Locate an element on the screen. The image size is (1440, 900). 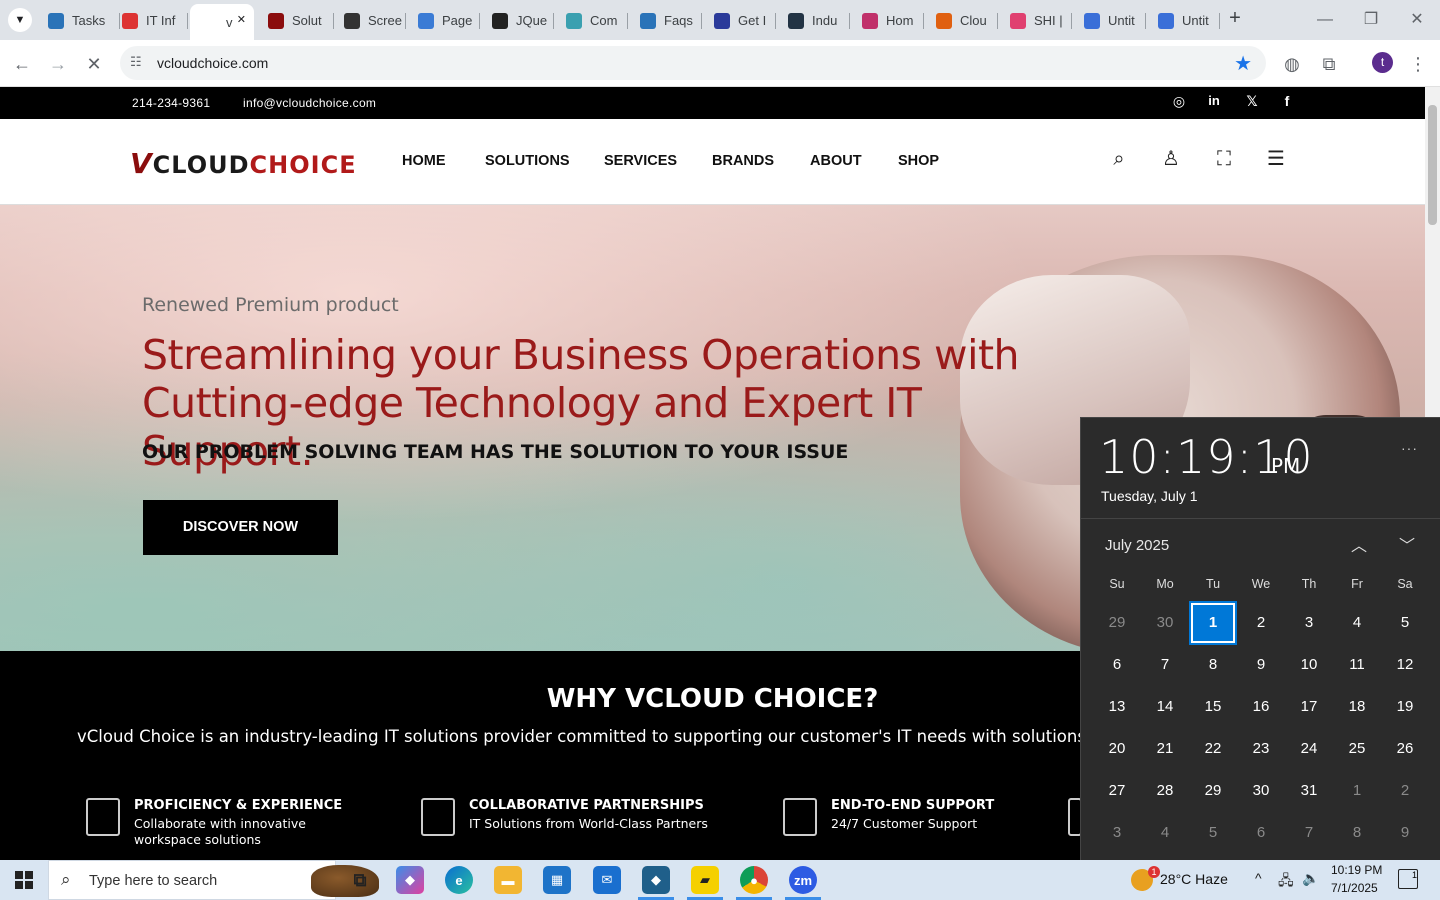
calendar-day: 23 is located at coordinates (1261, 749).